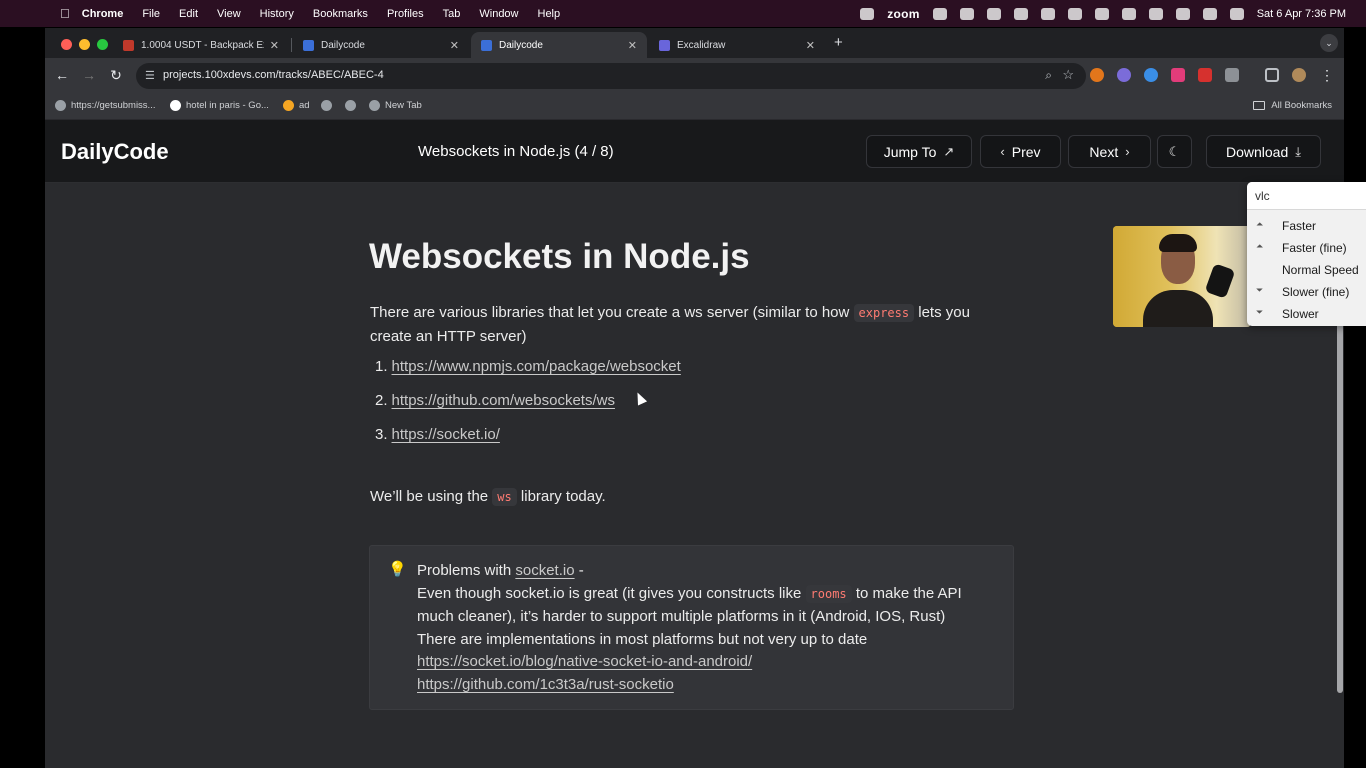  What do you see at coordinates (151, 75) in the screenshot?
I see `site-settings-icon: ☰` at bounding box center [151, 75].